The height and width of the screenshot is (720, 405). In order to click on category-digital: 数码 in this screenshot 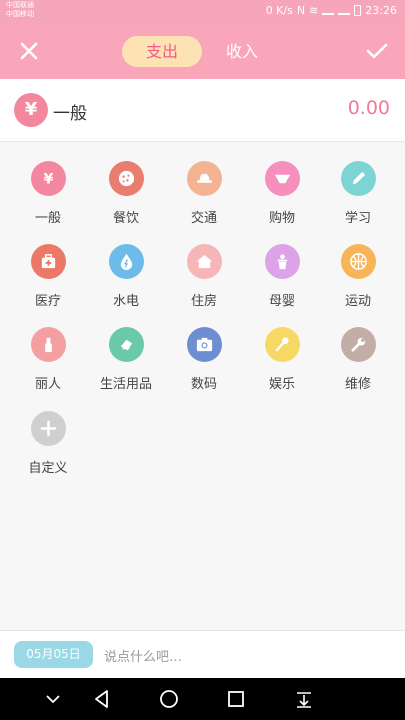, I will do `click(204, 356)`.